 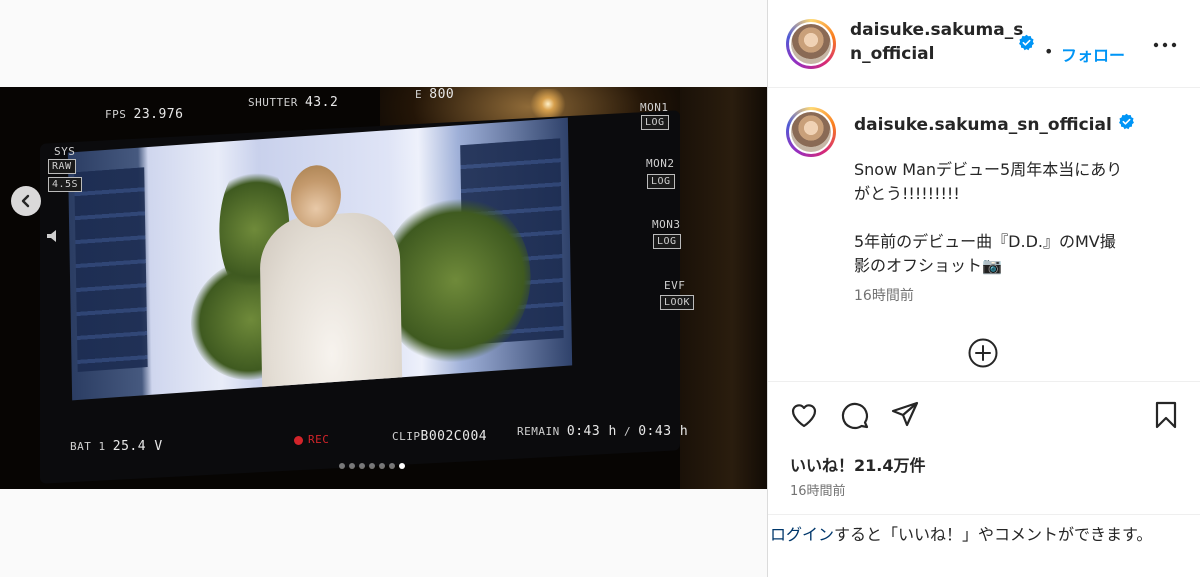 What do you see at coordinates (994, 125) in the screenshot?
I see `caption-username: daisuke.sakuma_sn_official` at bounding box center [994, 125].